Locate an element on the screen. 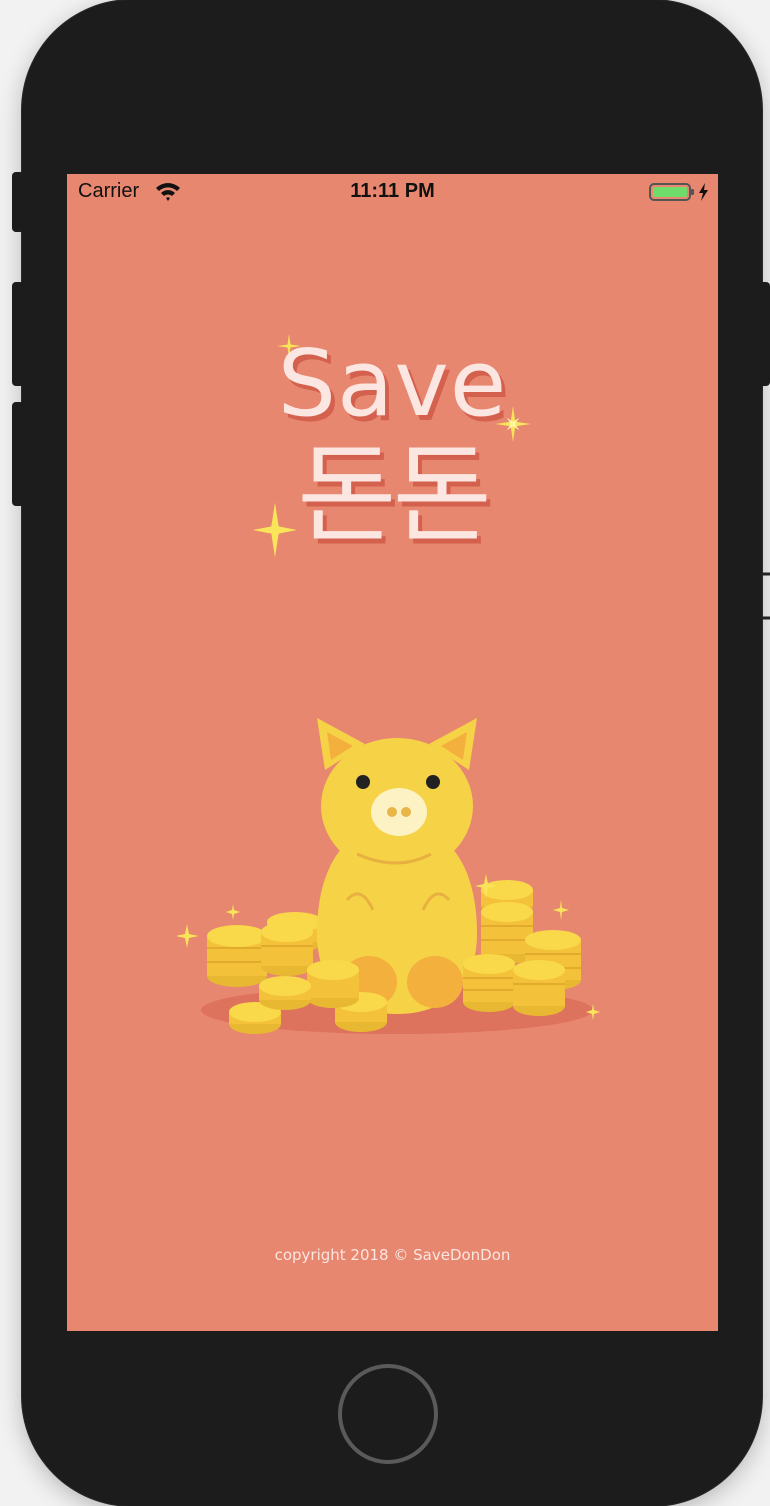 The width and height of the screenshot is (770, 1506). app-title-save: Save is located at coordinates (392, 383).